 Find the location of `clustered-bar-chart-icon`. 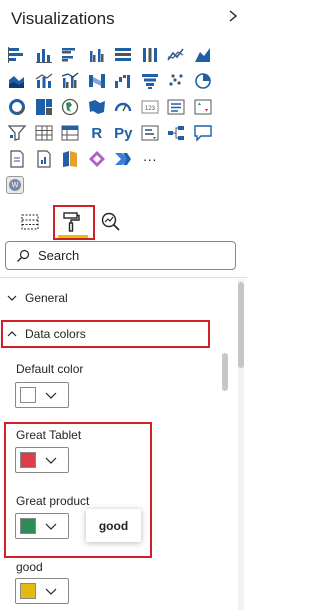

clustered-bar-chart-icon is located at coordinates (70, 55).